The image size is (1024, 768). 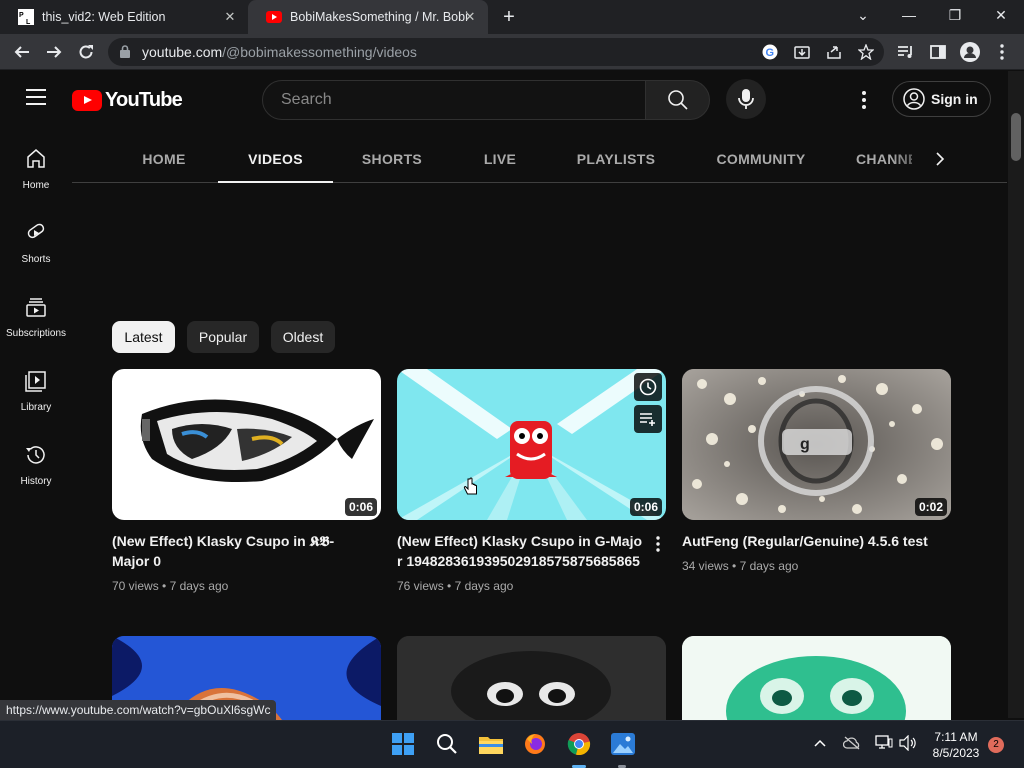 I want to click on tab-search-icon: ⌄, so click(x=863, y=17).